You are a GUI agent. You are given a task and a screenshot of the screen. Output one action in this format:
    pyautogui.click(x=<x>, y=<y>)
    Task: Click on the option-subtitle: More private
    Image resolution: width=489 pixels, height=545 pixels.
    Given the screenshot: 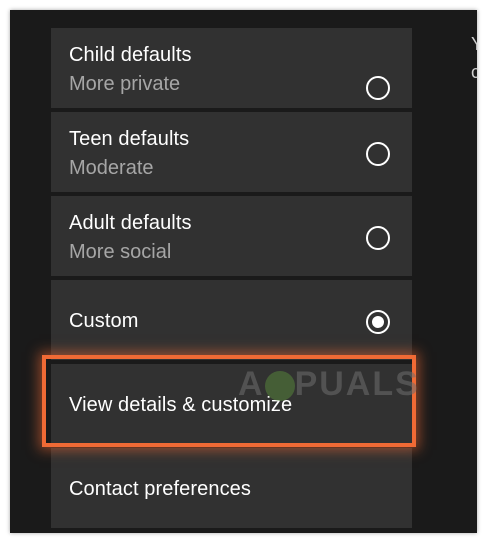 What is the action you would take?
    pyautogui.click(x=125, y=84)
    